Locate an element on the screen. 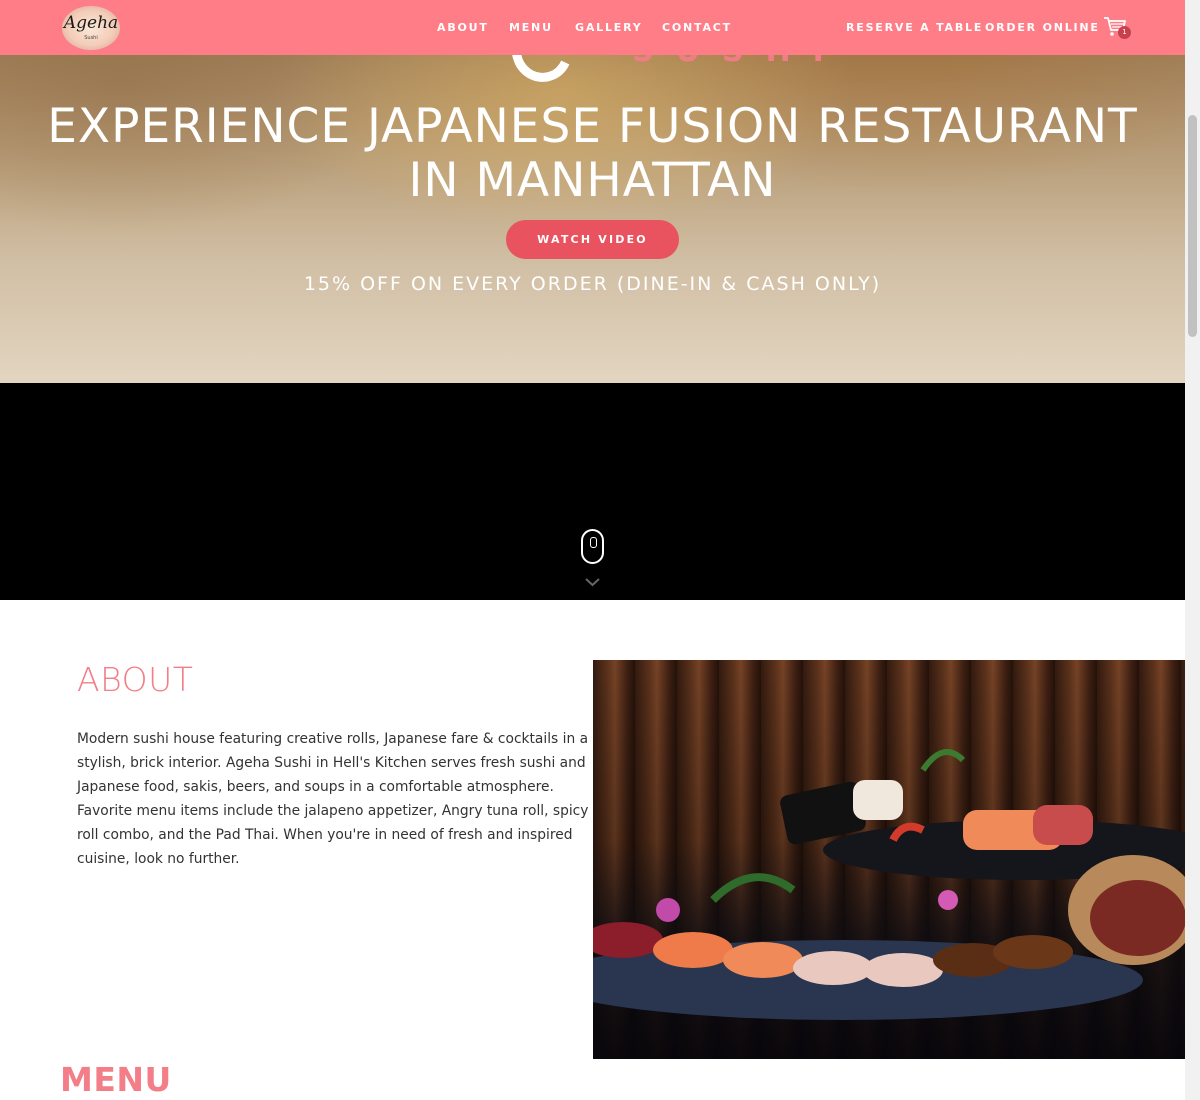 Image resolution: width=1200 pixels, height=1100 pixels. watch-video-button: WATCH VIDEO is located at coordinates (592, 239).